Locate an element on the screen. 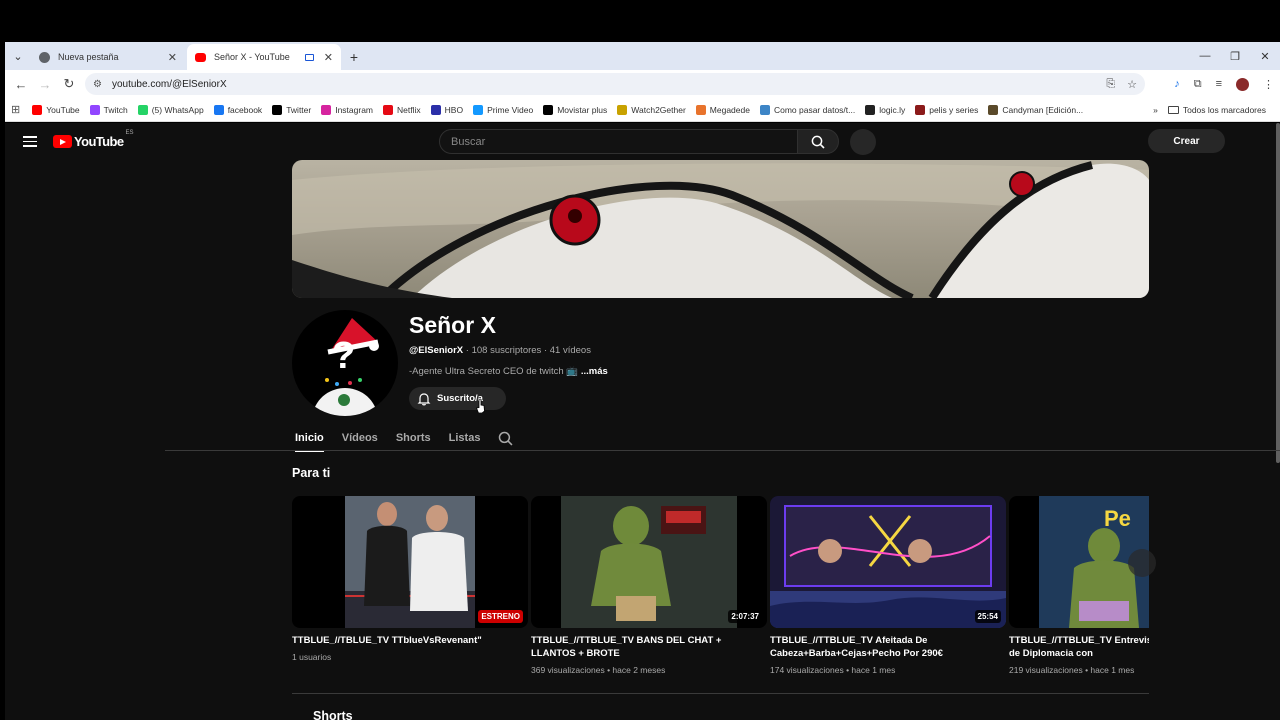  youtube-logo: YouTube ES is located at coordinates (93, 139).